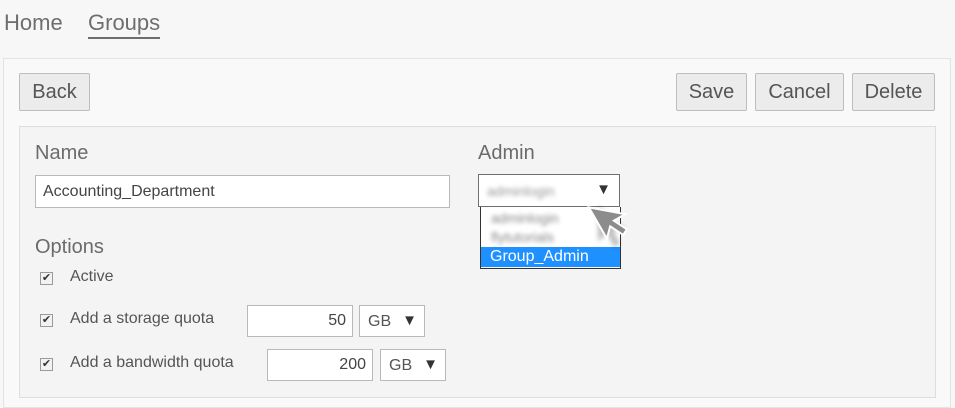 The image size is (955, 408). What do you see at coordinates (69, 247) in the screenshot?
I see `options-label: Options` at bounding box center [69, 247].